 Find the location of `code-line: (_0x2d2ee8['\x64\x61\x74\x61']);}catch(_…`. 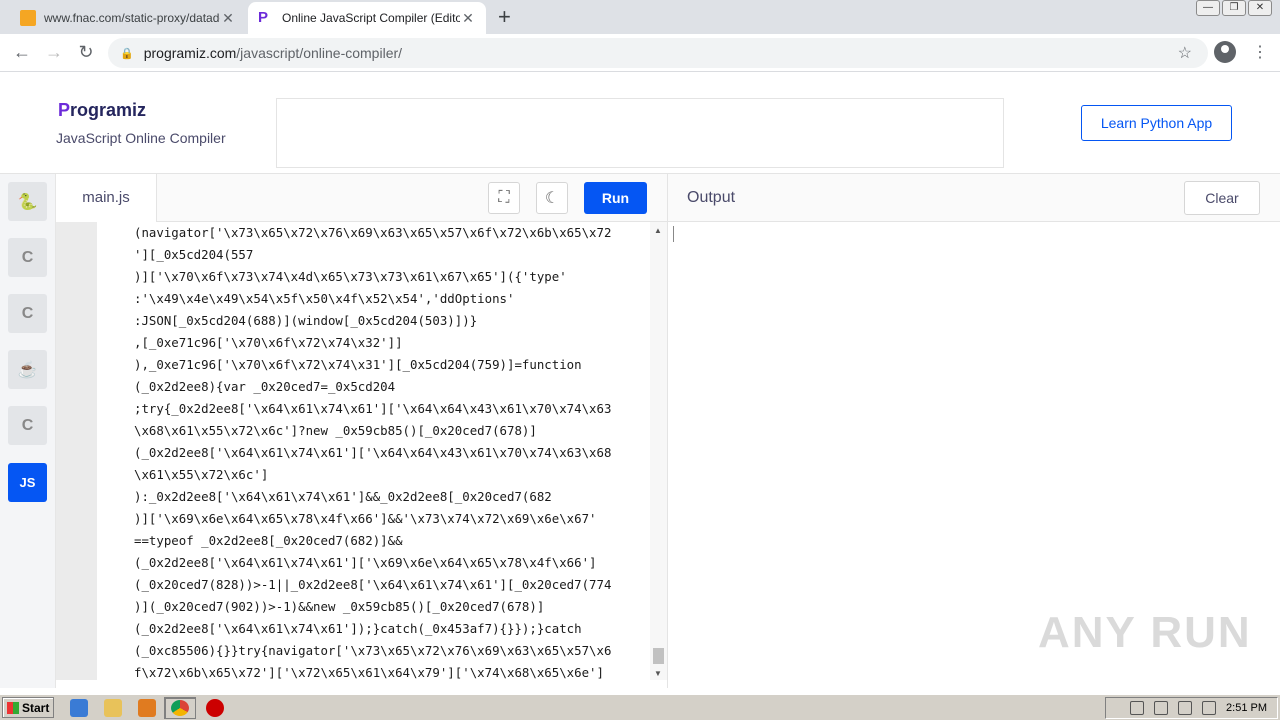

code-line: (_0x2d2ee8['\x64\x61\x74\x61']);}catch(_… is located at coordinates (358, 628).